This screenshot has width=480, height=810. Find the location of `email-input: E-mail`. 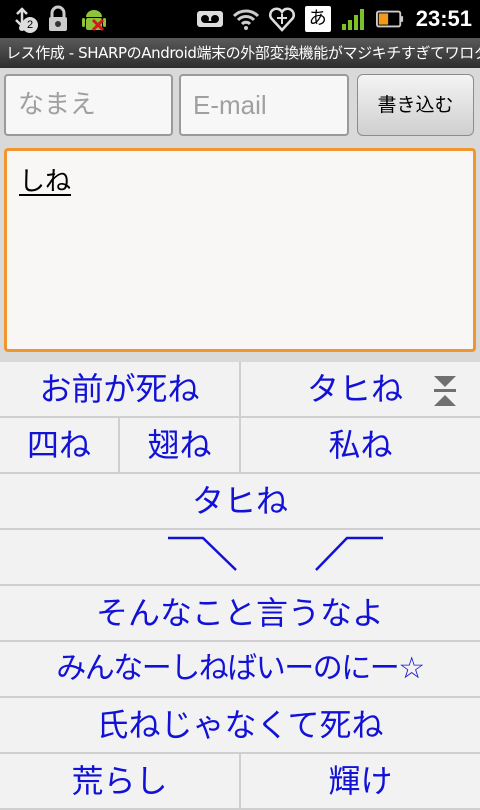

email-input: E-mail is located at coordinates (264, 105).